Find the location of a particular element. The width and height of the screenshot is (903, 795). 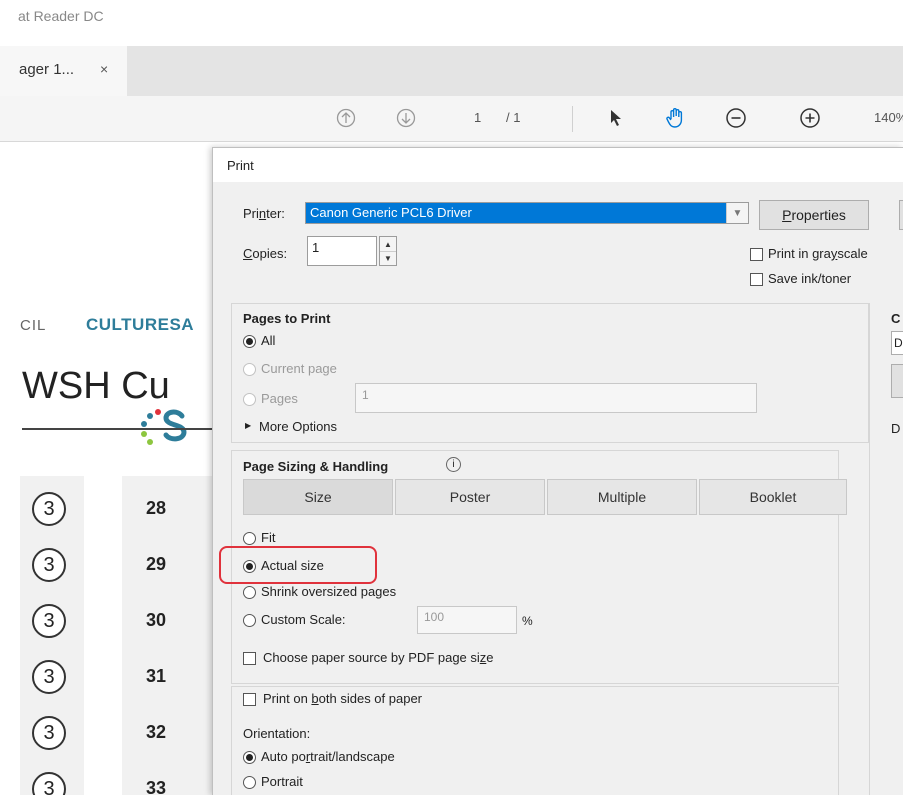

highlight-annotation is located at coordinates (298, 565).